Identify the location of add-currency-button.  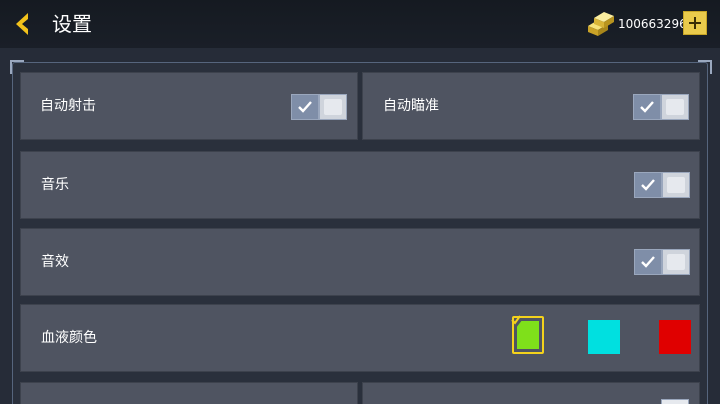
(695, 23).